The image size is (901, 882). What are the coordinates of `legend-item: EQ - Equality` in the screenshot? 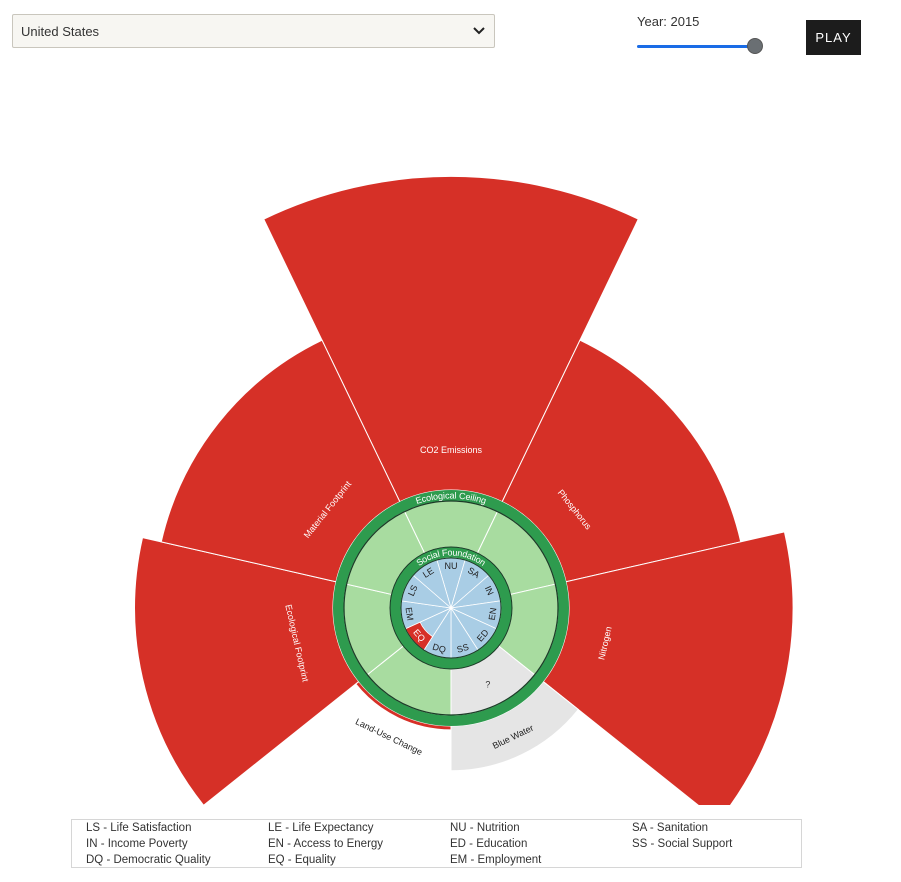 It's located at (302, 860).